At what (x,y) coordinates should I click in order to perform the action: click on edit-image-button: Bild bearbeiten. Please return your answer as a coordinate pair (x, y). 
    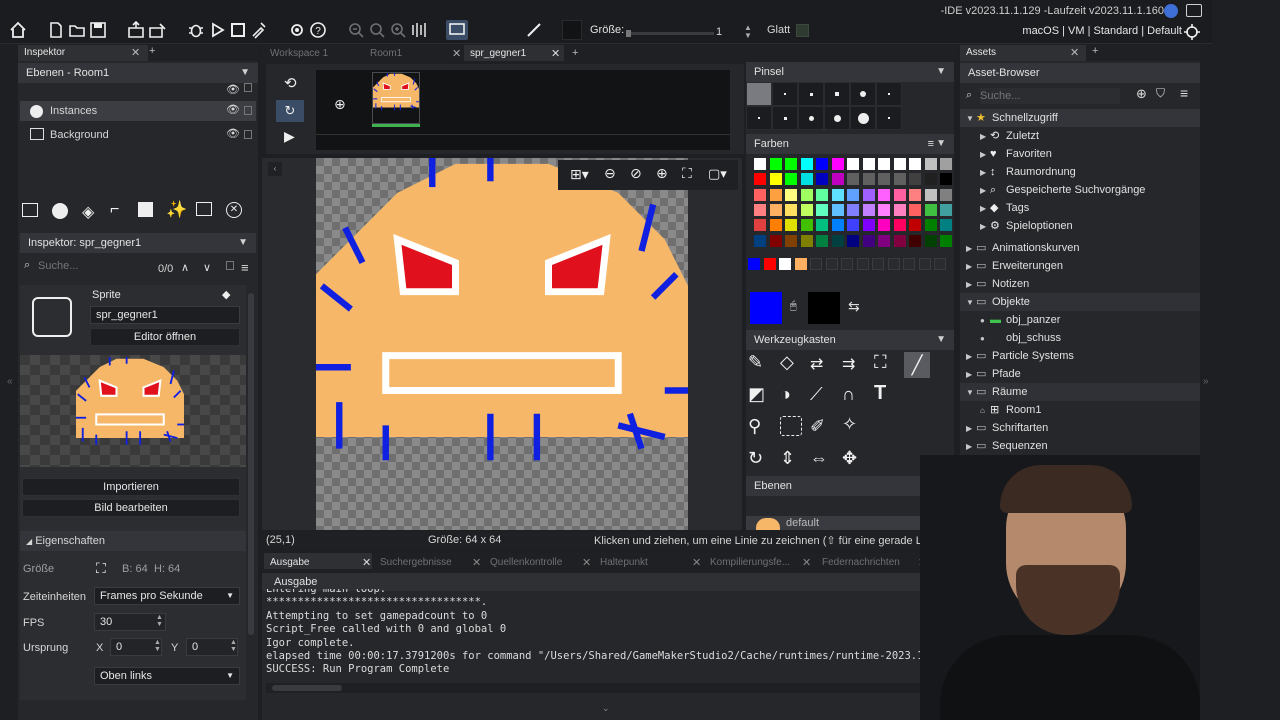
    Looking at the image, I should click on (131, 508).